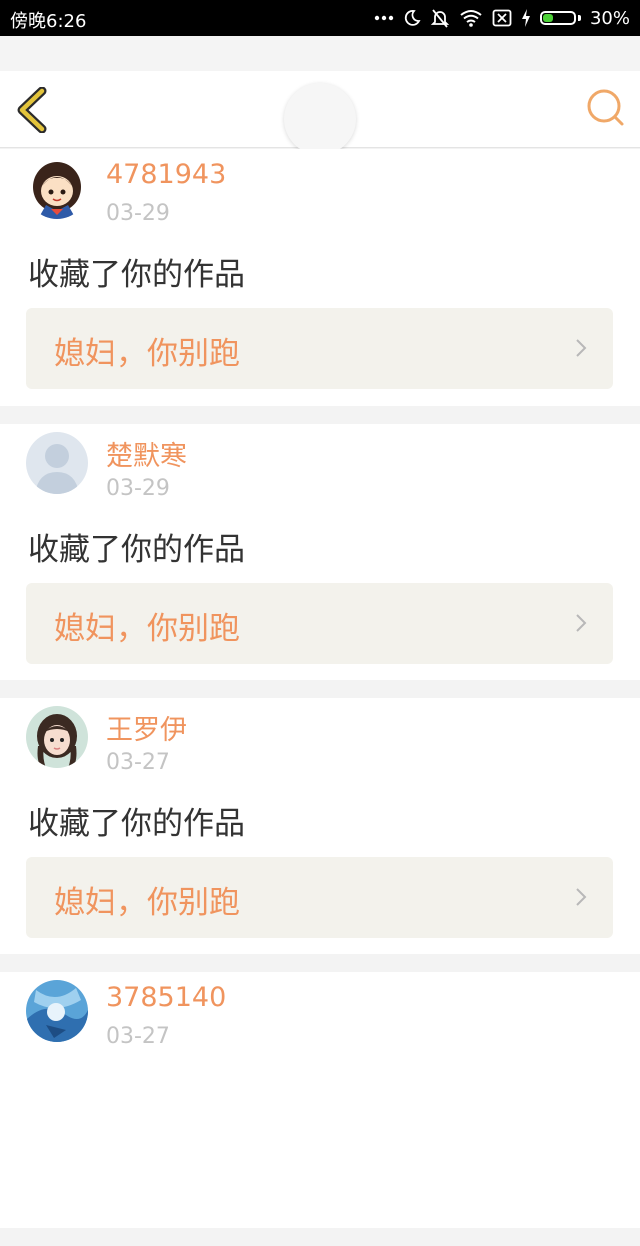  Describe the element at coordinates (560, 18) in the screenshot. I see `battery-icon` at that location.